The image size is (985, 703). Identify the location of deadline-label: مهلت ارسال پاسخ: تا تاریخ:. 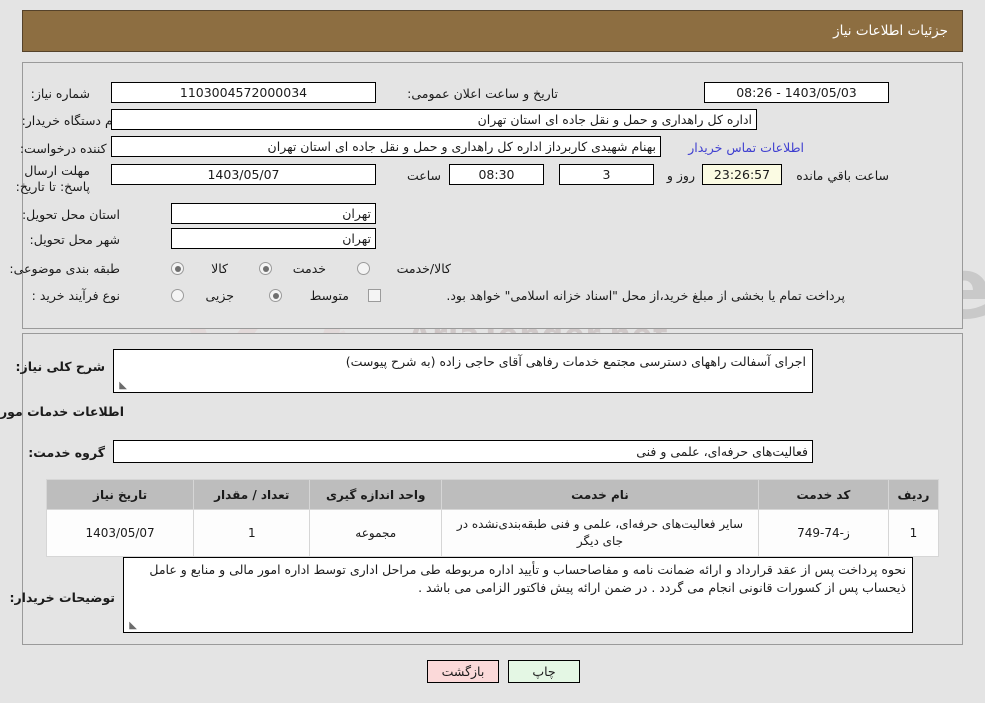
(52, 178).